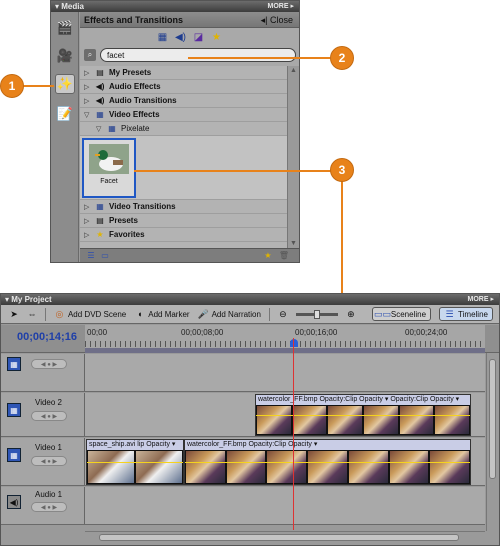  I want to click on list-item-favorites: ▷ ★ Favorites, so click(183, 235).